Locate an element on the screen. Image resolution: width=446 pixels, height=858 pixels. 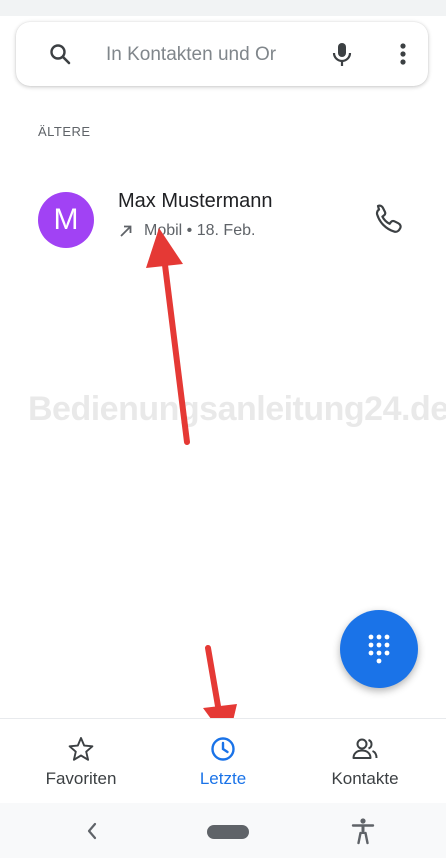
tab-label: Letzte is located at coordinates (223, 778).